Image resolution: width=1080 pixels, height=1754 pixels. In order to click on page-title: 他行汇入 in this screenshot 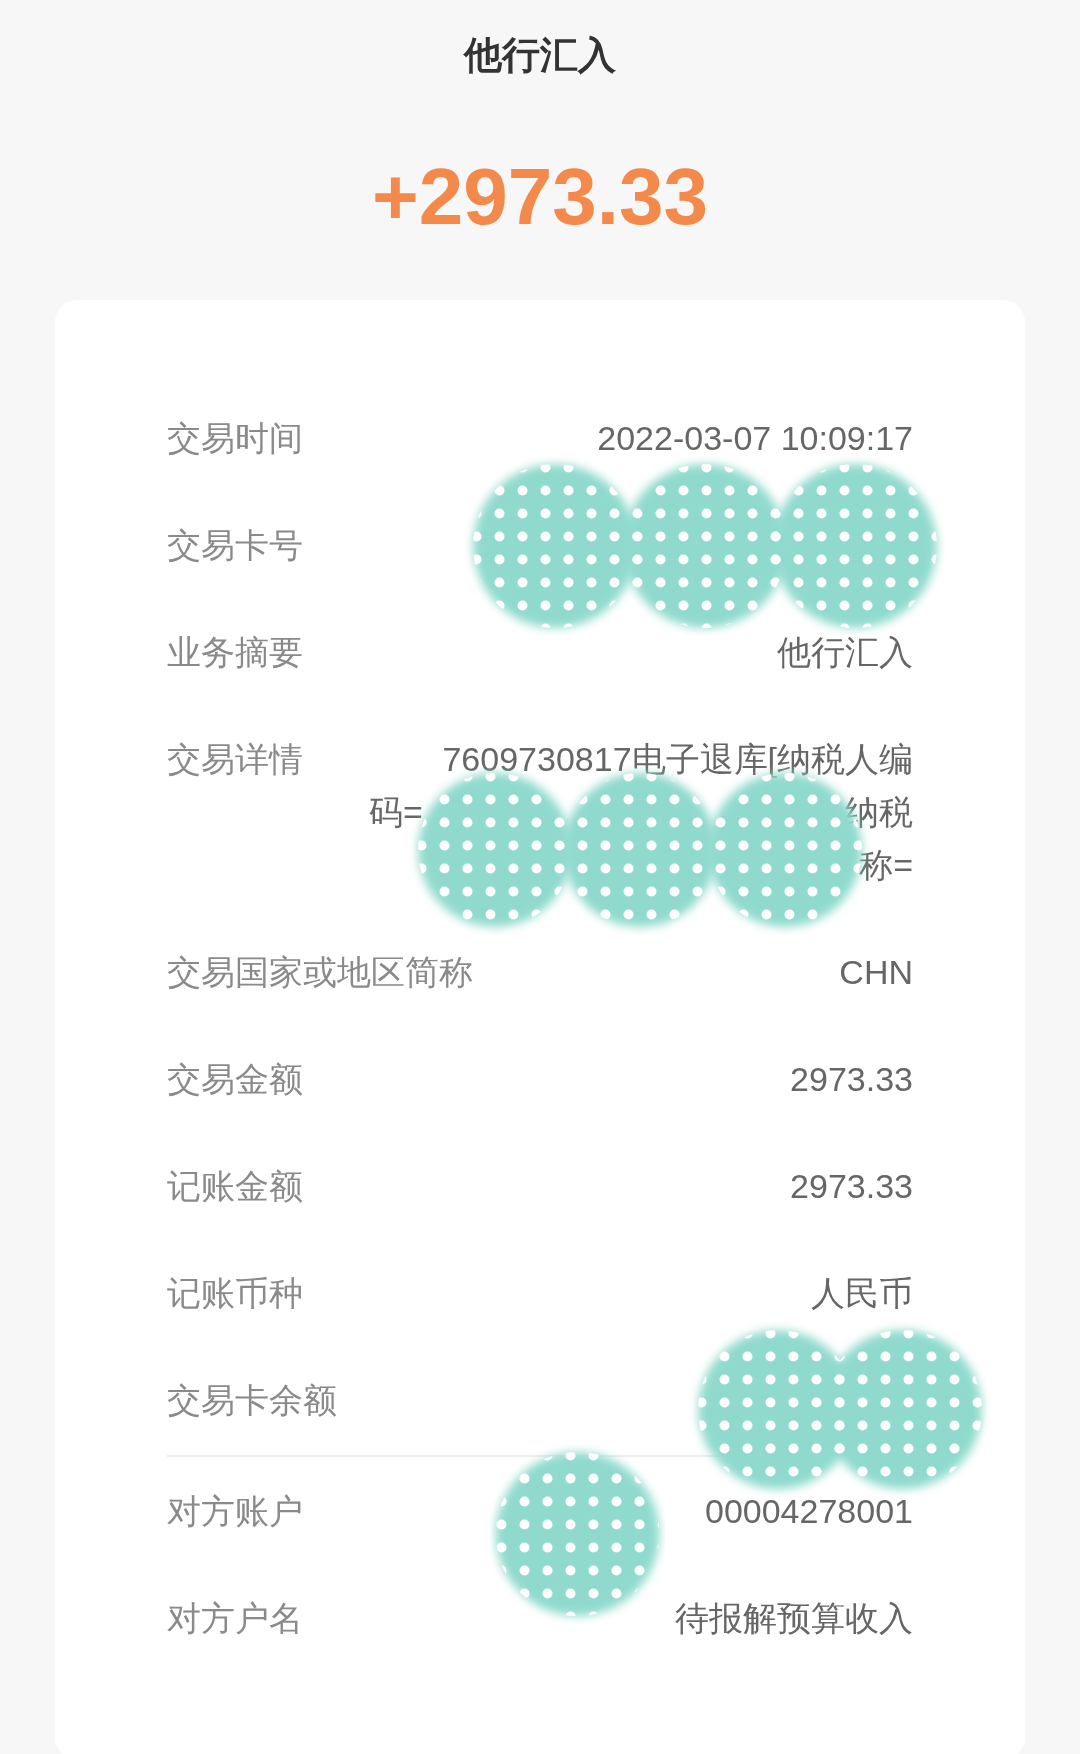, I will do `click(540, 55)`.